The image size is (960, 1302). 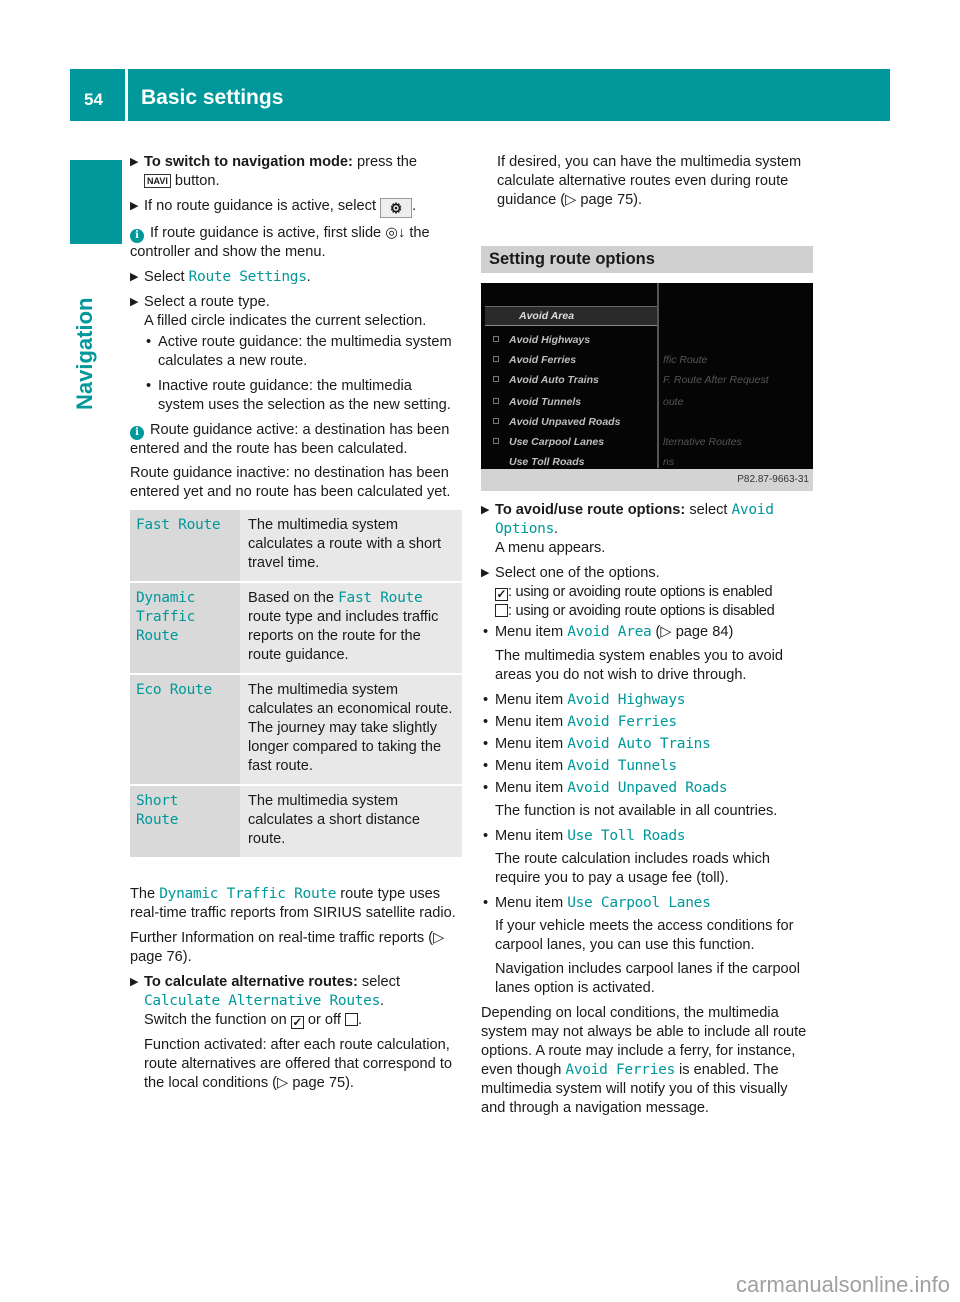 I want to click on screen-bg-item: F. Route After Request, so click(x=716, y=380).